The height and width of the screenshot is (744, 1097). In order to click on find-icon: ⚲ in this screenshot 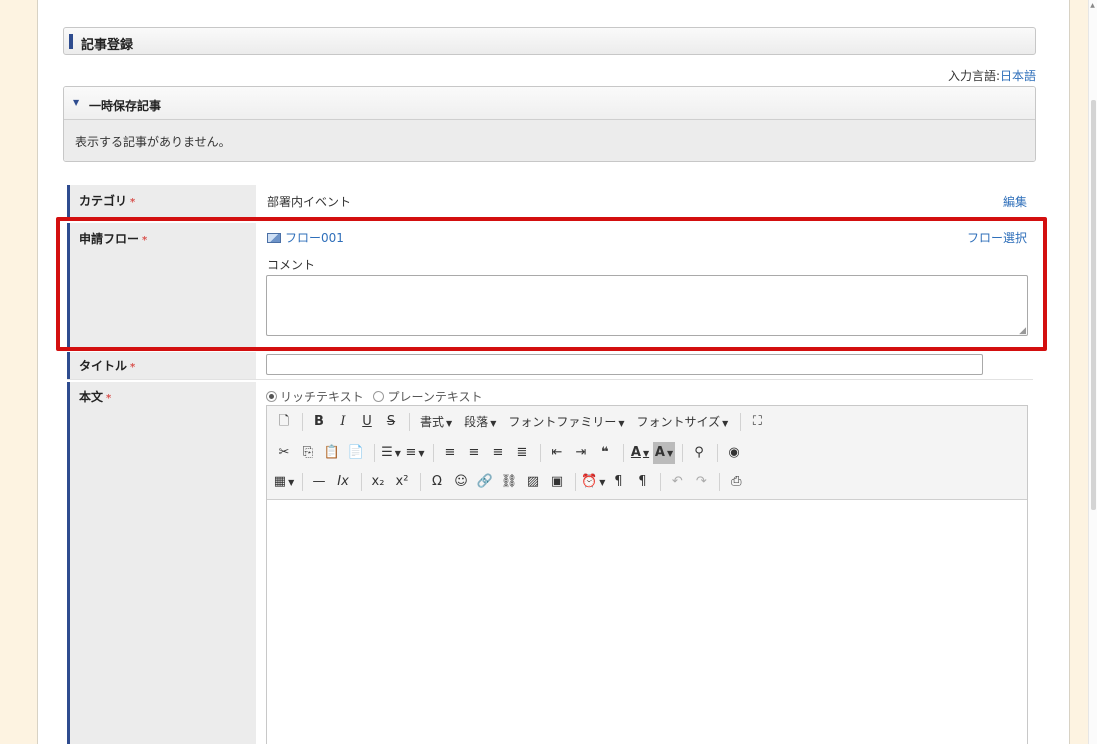, I will do `click(699, 453)`.